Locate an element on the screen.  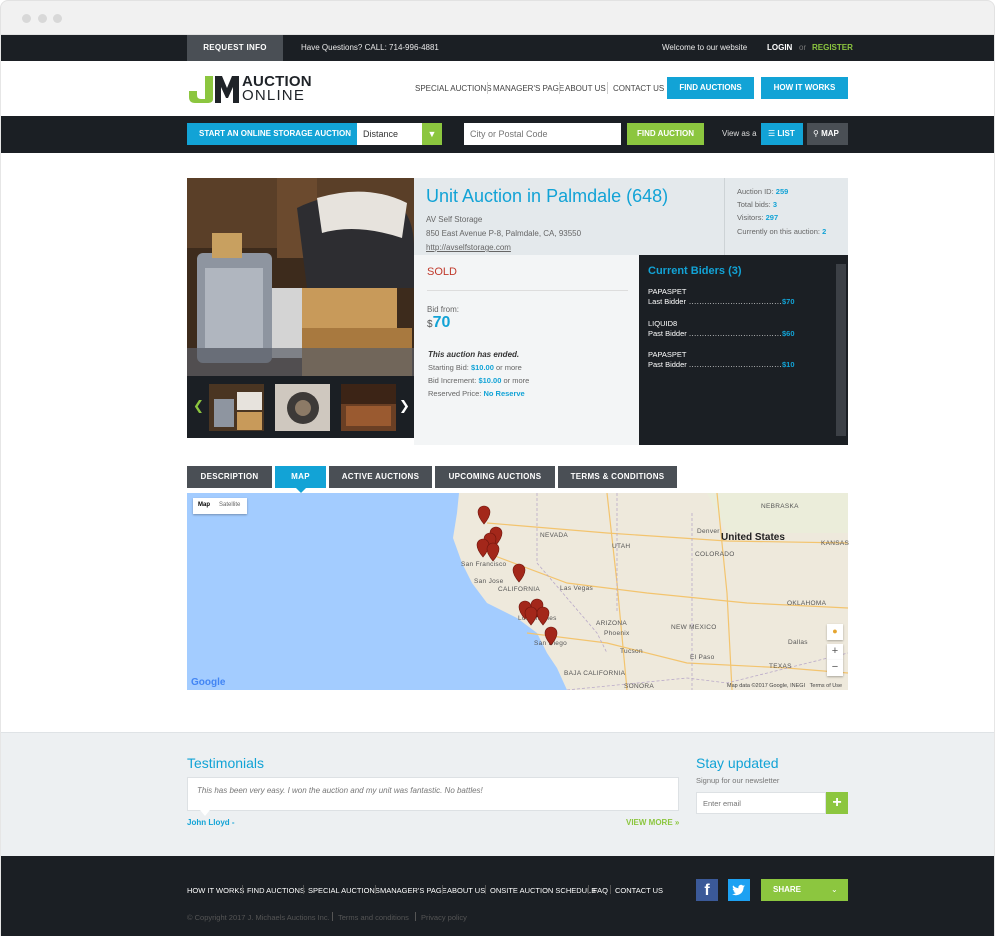
google-logo: Google is located at coordinates (208, 682).